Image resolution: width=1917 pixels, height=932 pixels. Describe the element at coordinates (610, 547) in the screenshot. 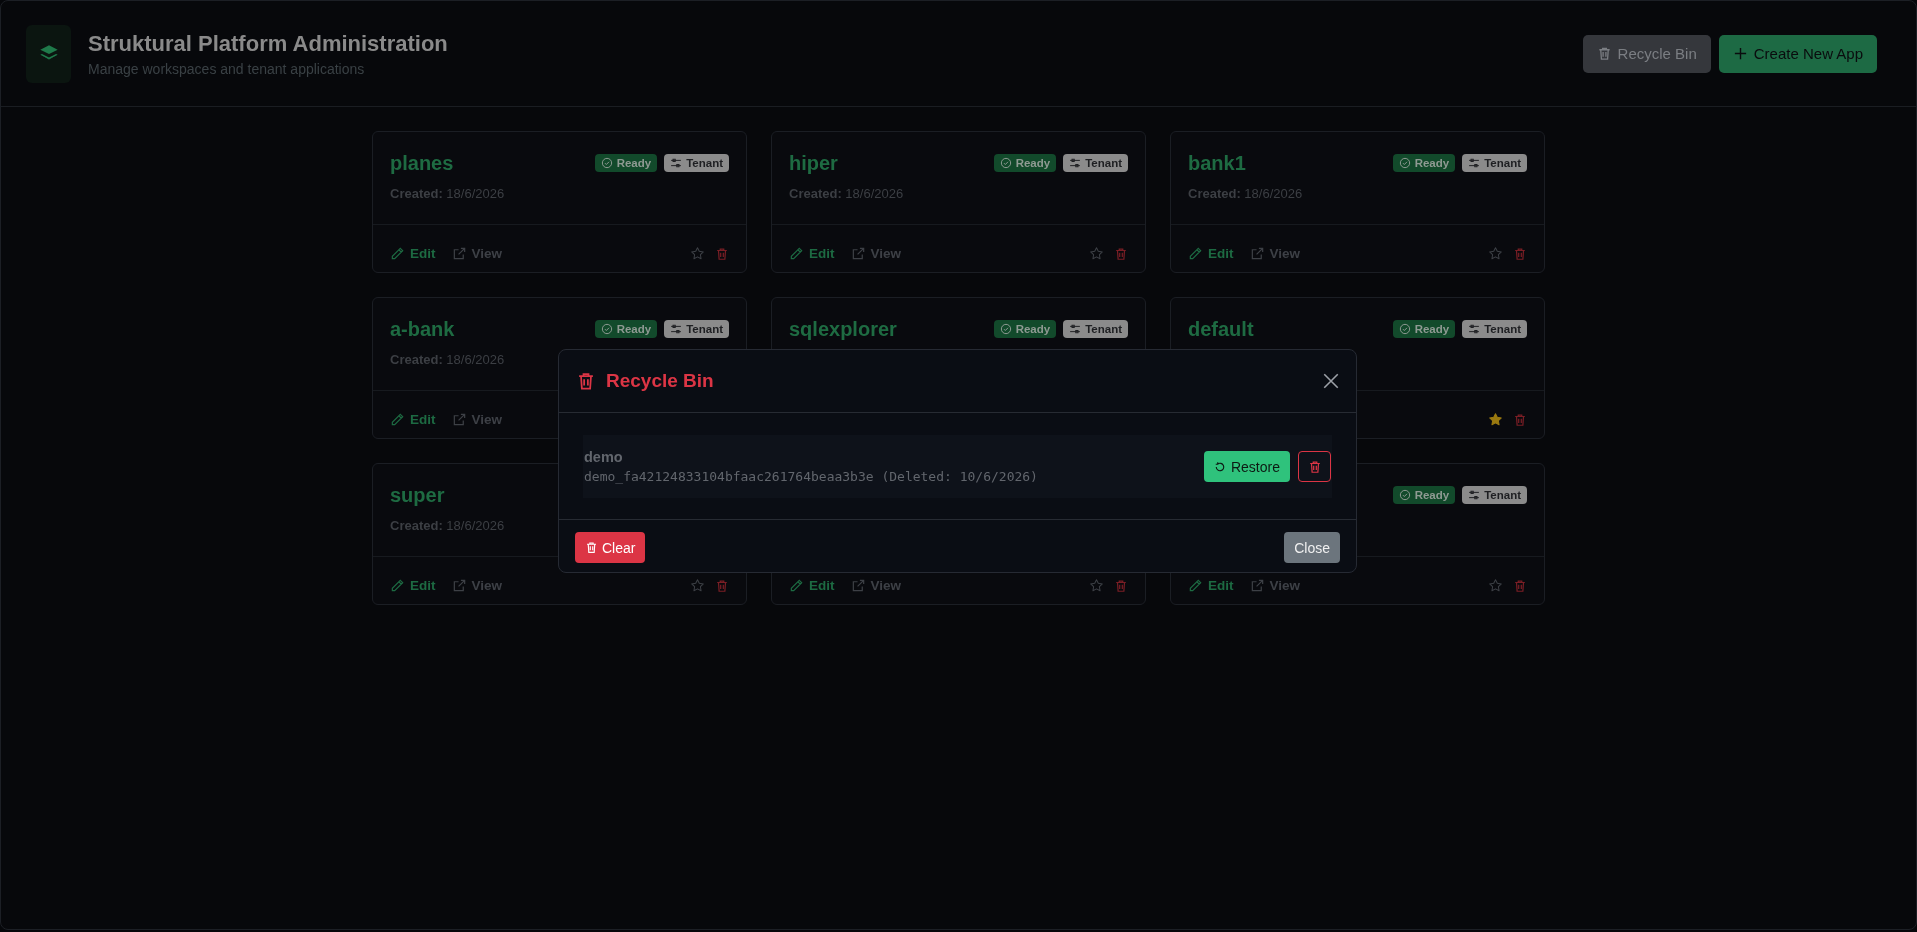

I see `clear-button: Clear` at that location.